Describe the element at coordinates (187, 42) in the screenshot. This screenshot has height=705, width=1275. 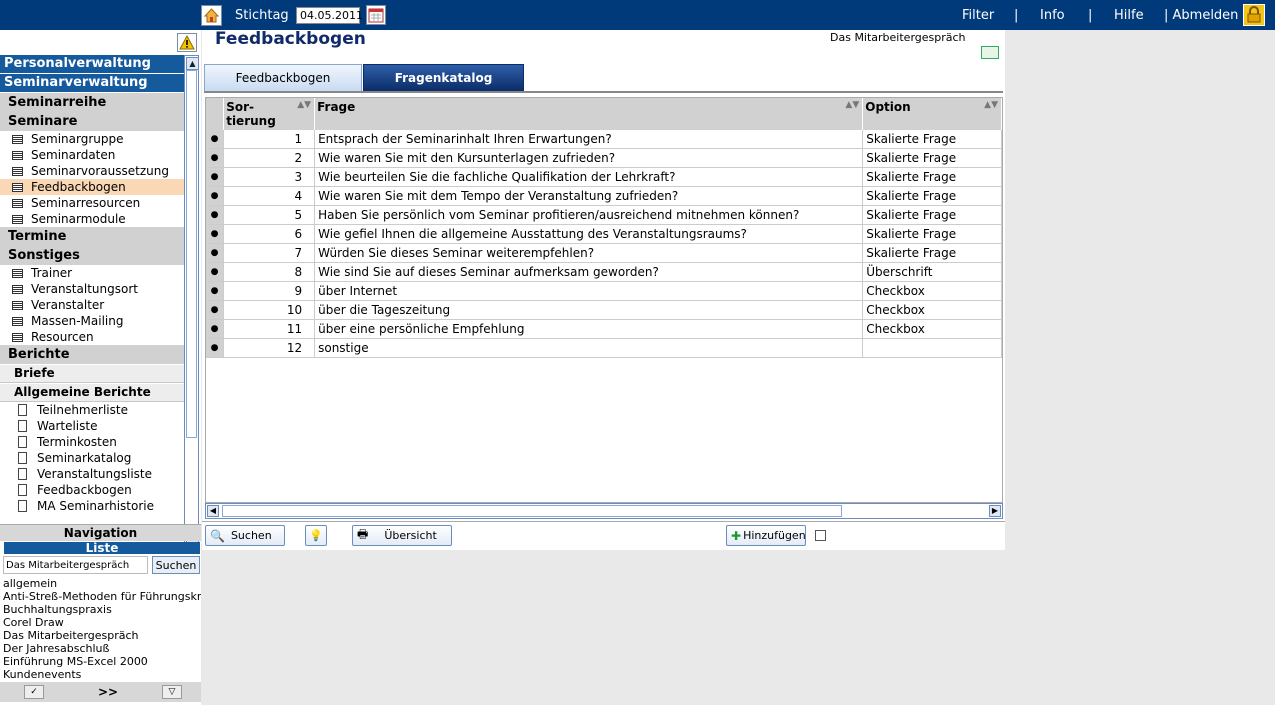
I see `warning-icon` at that location.